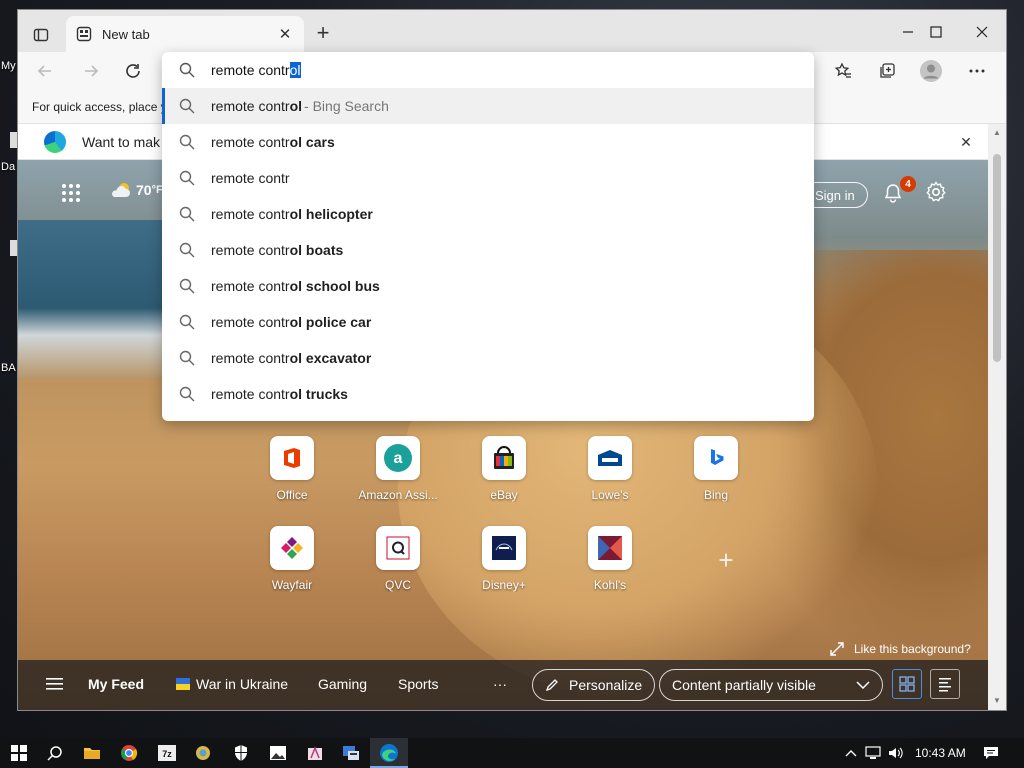  I want to click on page-scrollbar: ▲ ▼, so click(997, 417).